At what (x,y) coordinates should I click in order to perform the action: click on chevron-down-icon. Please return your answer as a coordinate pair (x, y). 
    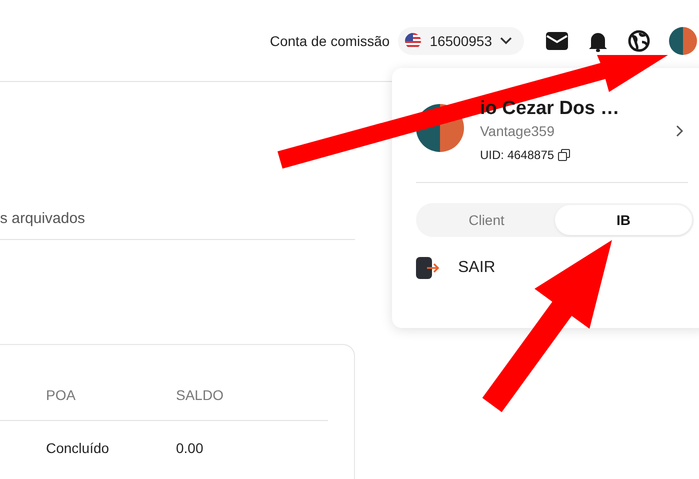
    Looking at the image, I should click on (506, 40).